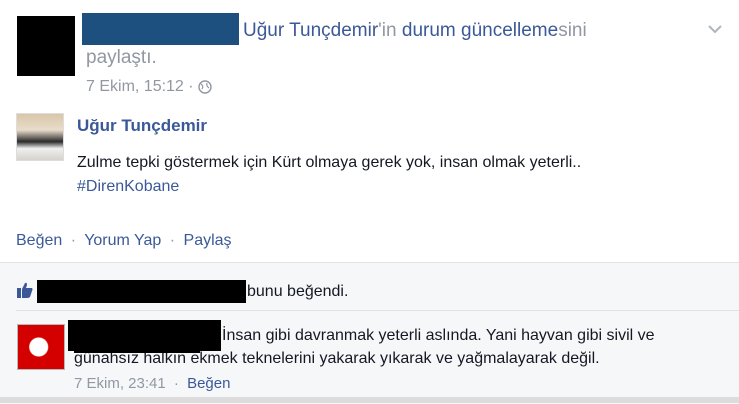 This screenshot has width=739, height=404. What do you see at coordinates (208, 240) in the screenshot?
I see `share-button: Paylaş` at bounding box center [208, 240].